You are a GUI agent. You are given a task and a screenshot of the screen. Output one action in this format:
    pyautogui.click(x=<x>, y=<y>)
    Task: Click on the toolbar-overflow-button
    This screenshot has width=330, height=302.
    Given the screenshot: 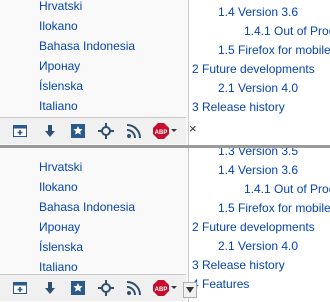 What is the action you would take?
    pyautogui.click(x=190, y=290)
    